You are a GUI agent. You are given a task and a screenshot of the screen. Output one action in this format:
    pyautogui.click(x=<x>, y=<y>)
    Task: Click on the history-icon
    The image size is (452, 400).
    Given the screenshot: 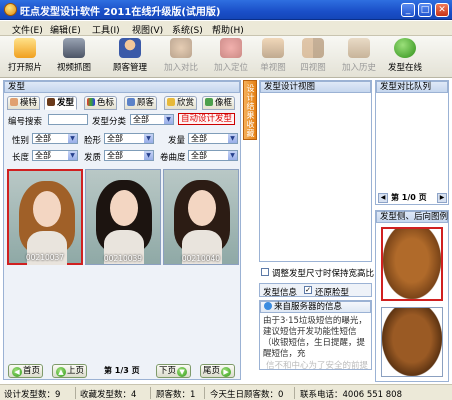 What is the action you would take?
    pyautogui.click(x=359, y=48)
    